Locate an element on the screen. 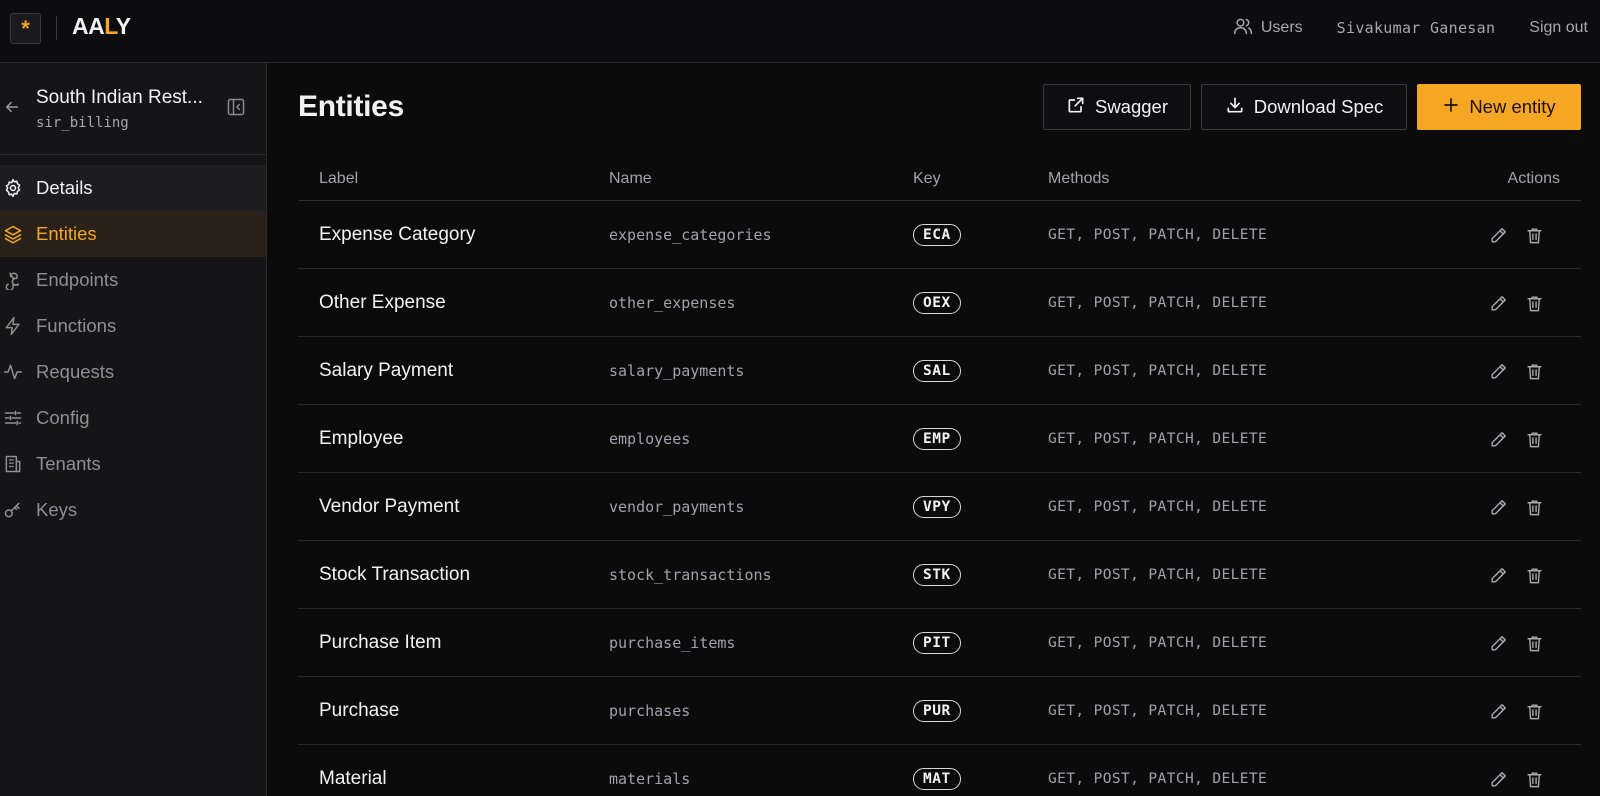 This screenshot has height=796, width=1600. sidebar-item-requests: Requests is located at coordinates (133, 372).